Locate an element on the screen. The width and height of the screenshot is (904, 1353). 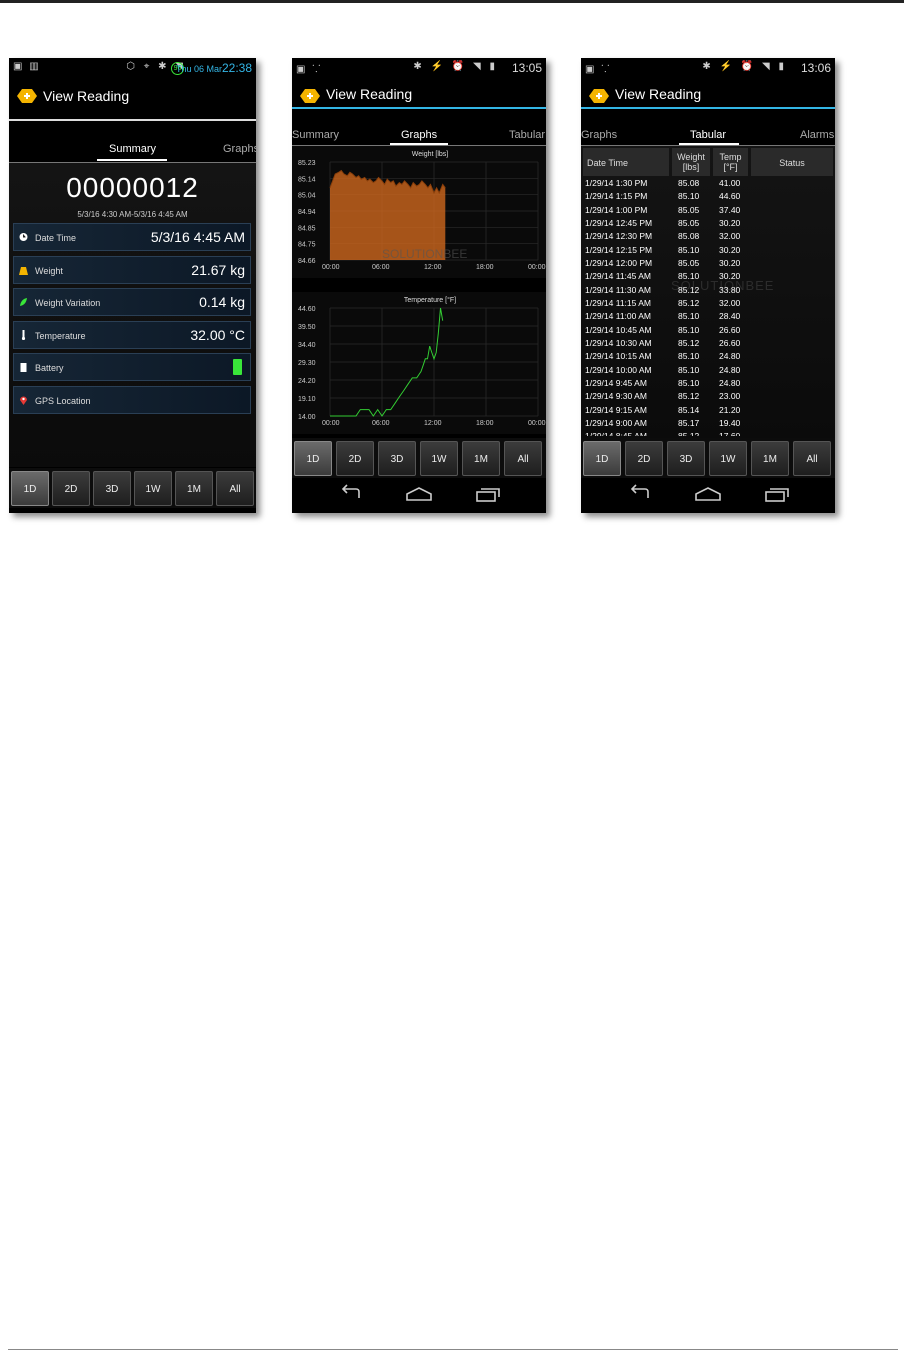
cell-weight: 85.10 is located at coordinates (689, 382).